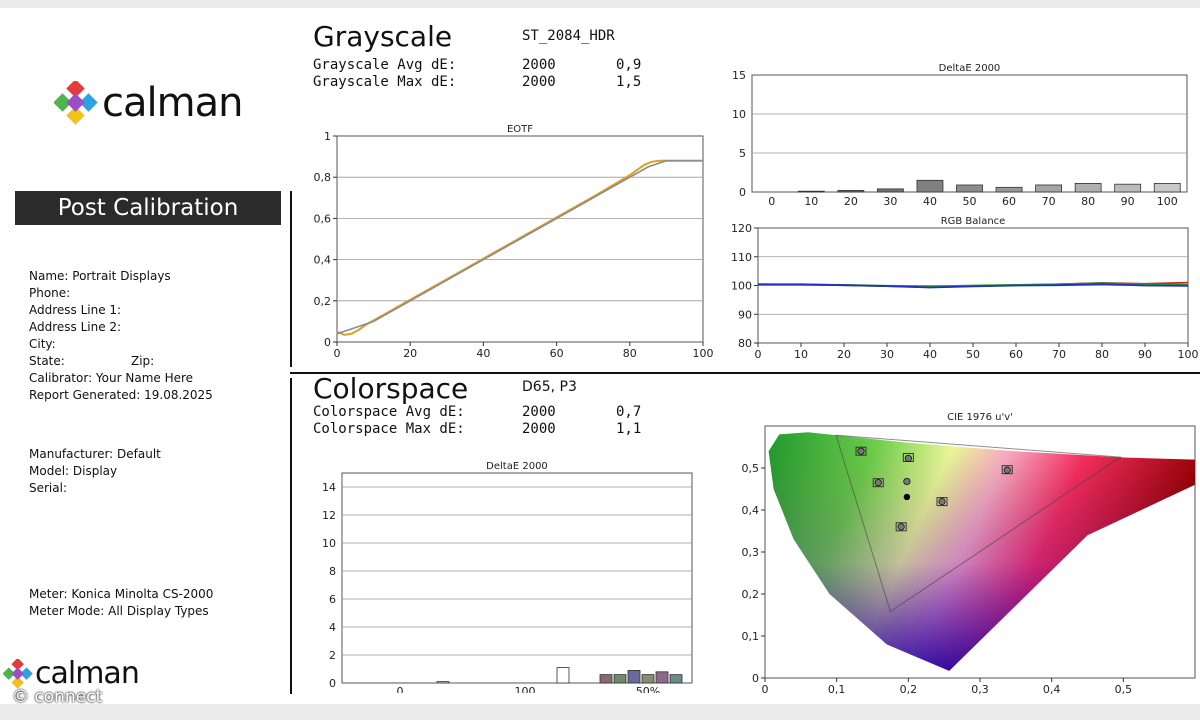 The image size is (1200, 720). What do you see at coordinates (742, 192) in the screenshot?
I see `gsde-ytick-label: 0` at bounding box center [742, 192].